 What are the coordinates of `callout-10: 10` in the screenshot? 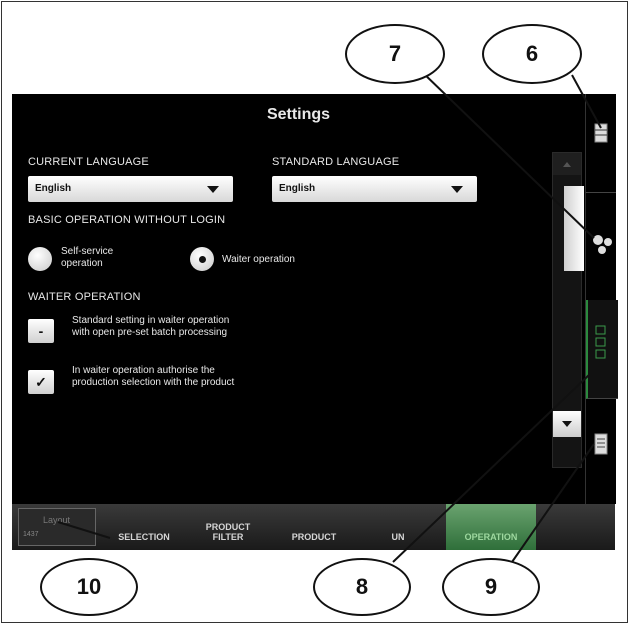 It's located at (89, 587).